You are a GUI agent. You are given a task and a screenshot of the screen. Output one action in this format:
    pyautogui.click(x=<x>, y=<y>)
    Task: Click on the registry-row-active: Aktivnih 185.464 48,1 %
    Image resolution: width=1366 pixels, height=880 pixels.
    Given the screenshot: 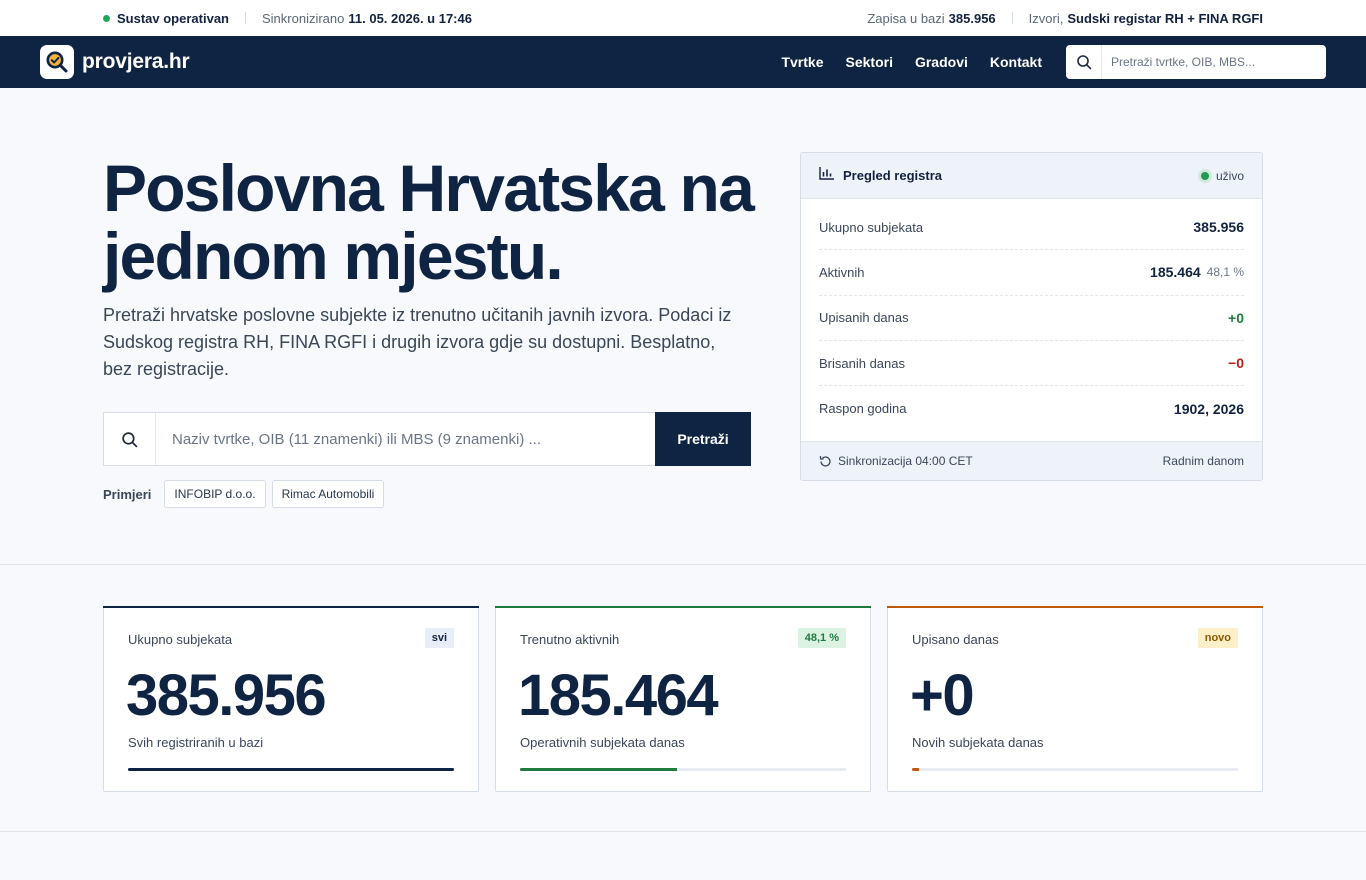 What is the action you would take?
    pyautogui.click(x=1031, y=273)
    